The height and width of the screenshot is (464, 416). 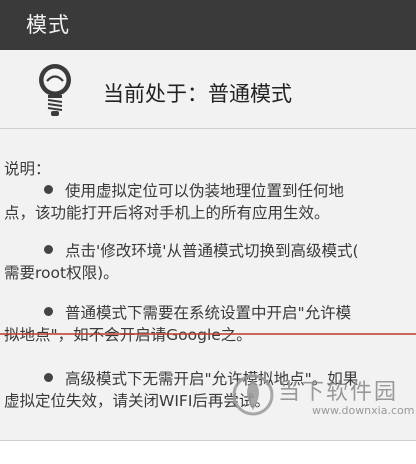 I want to click on divider, so click(x=208, y=128).